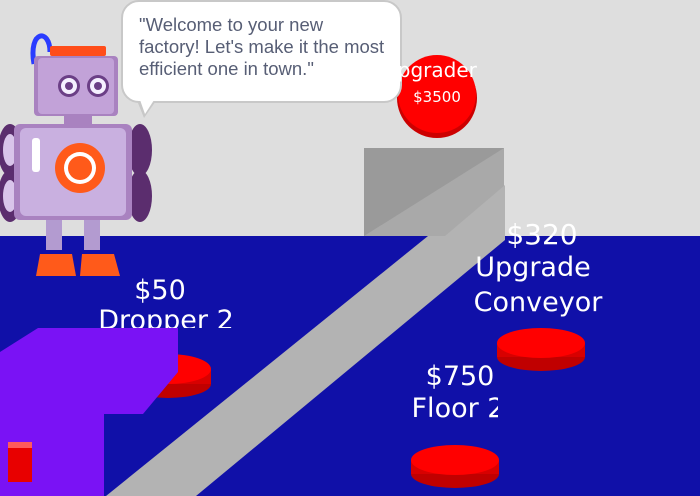 This screenshot has height=496, width=700. I want to click on upgrader-price: $3500, so click(437, 97).